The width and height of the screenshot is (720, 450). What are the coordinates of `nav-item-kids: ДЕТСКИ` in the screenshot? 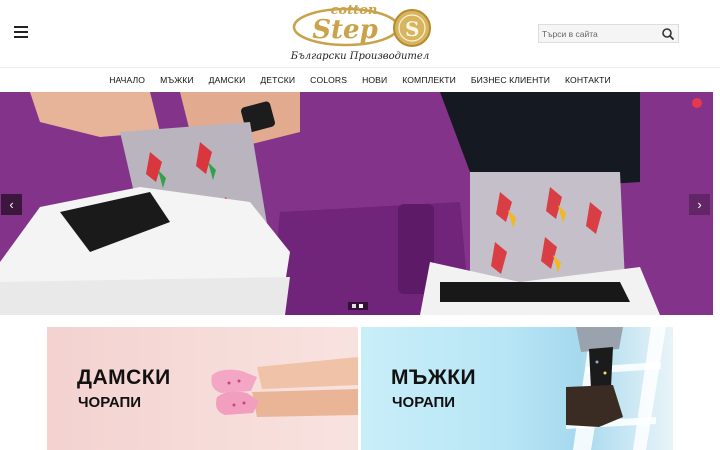 It's located at (277, 80).